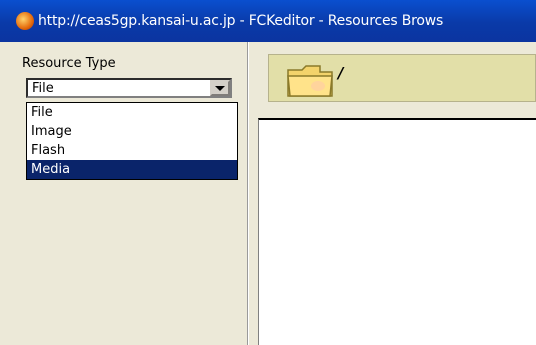 The height and width of the screenshot is (345, 536). What do you see at coordinates (129, 88) in the screenshot?
I see `resource-type-select: File` at bounding box center [129, 88].